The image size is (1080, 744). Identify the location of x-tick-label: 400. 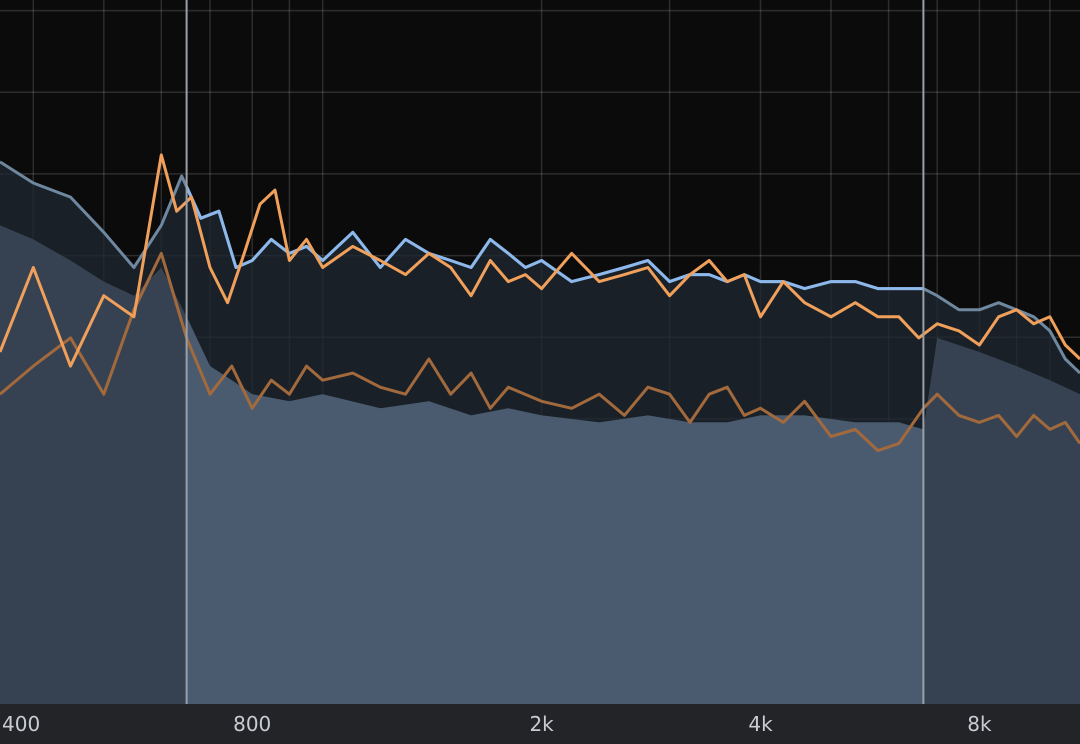
(21, 724).